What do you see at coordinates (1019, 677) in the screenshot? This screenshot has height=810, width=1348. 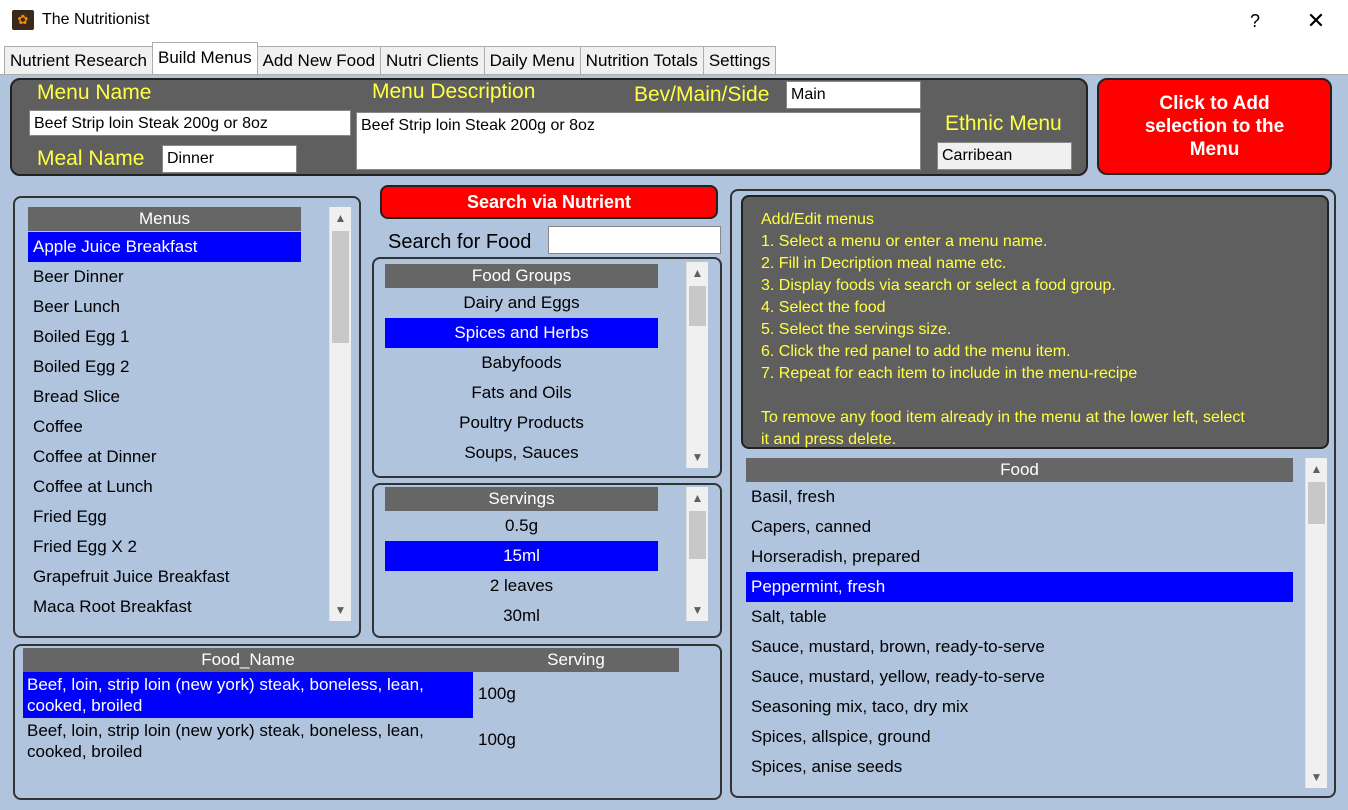 I see `food-list-item: Sauce, mustard, yellow, ready-to-serve` at bounding box center [1019, 677].